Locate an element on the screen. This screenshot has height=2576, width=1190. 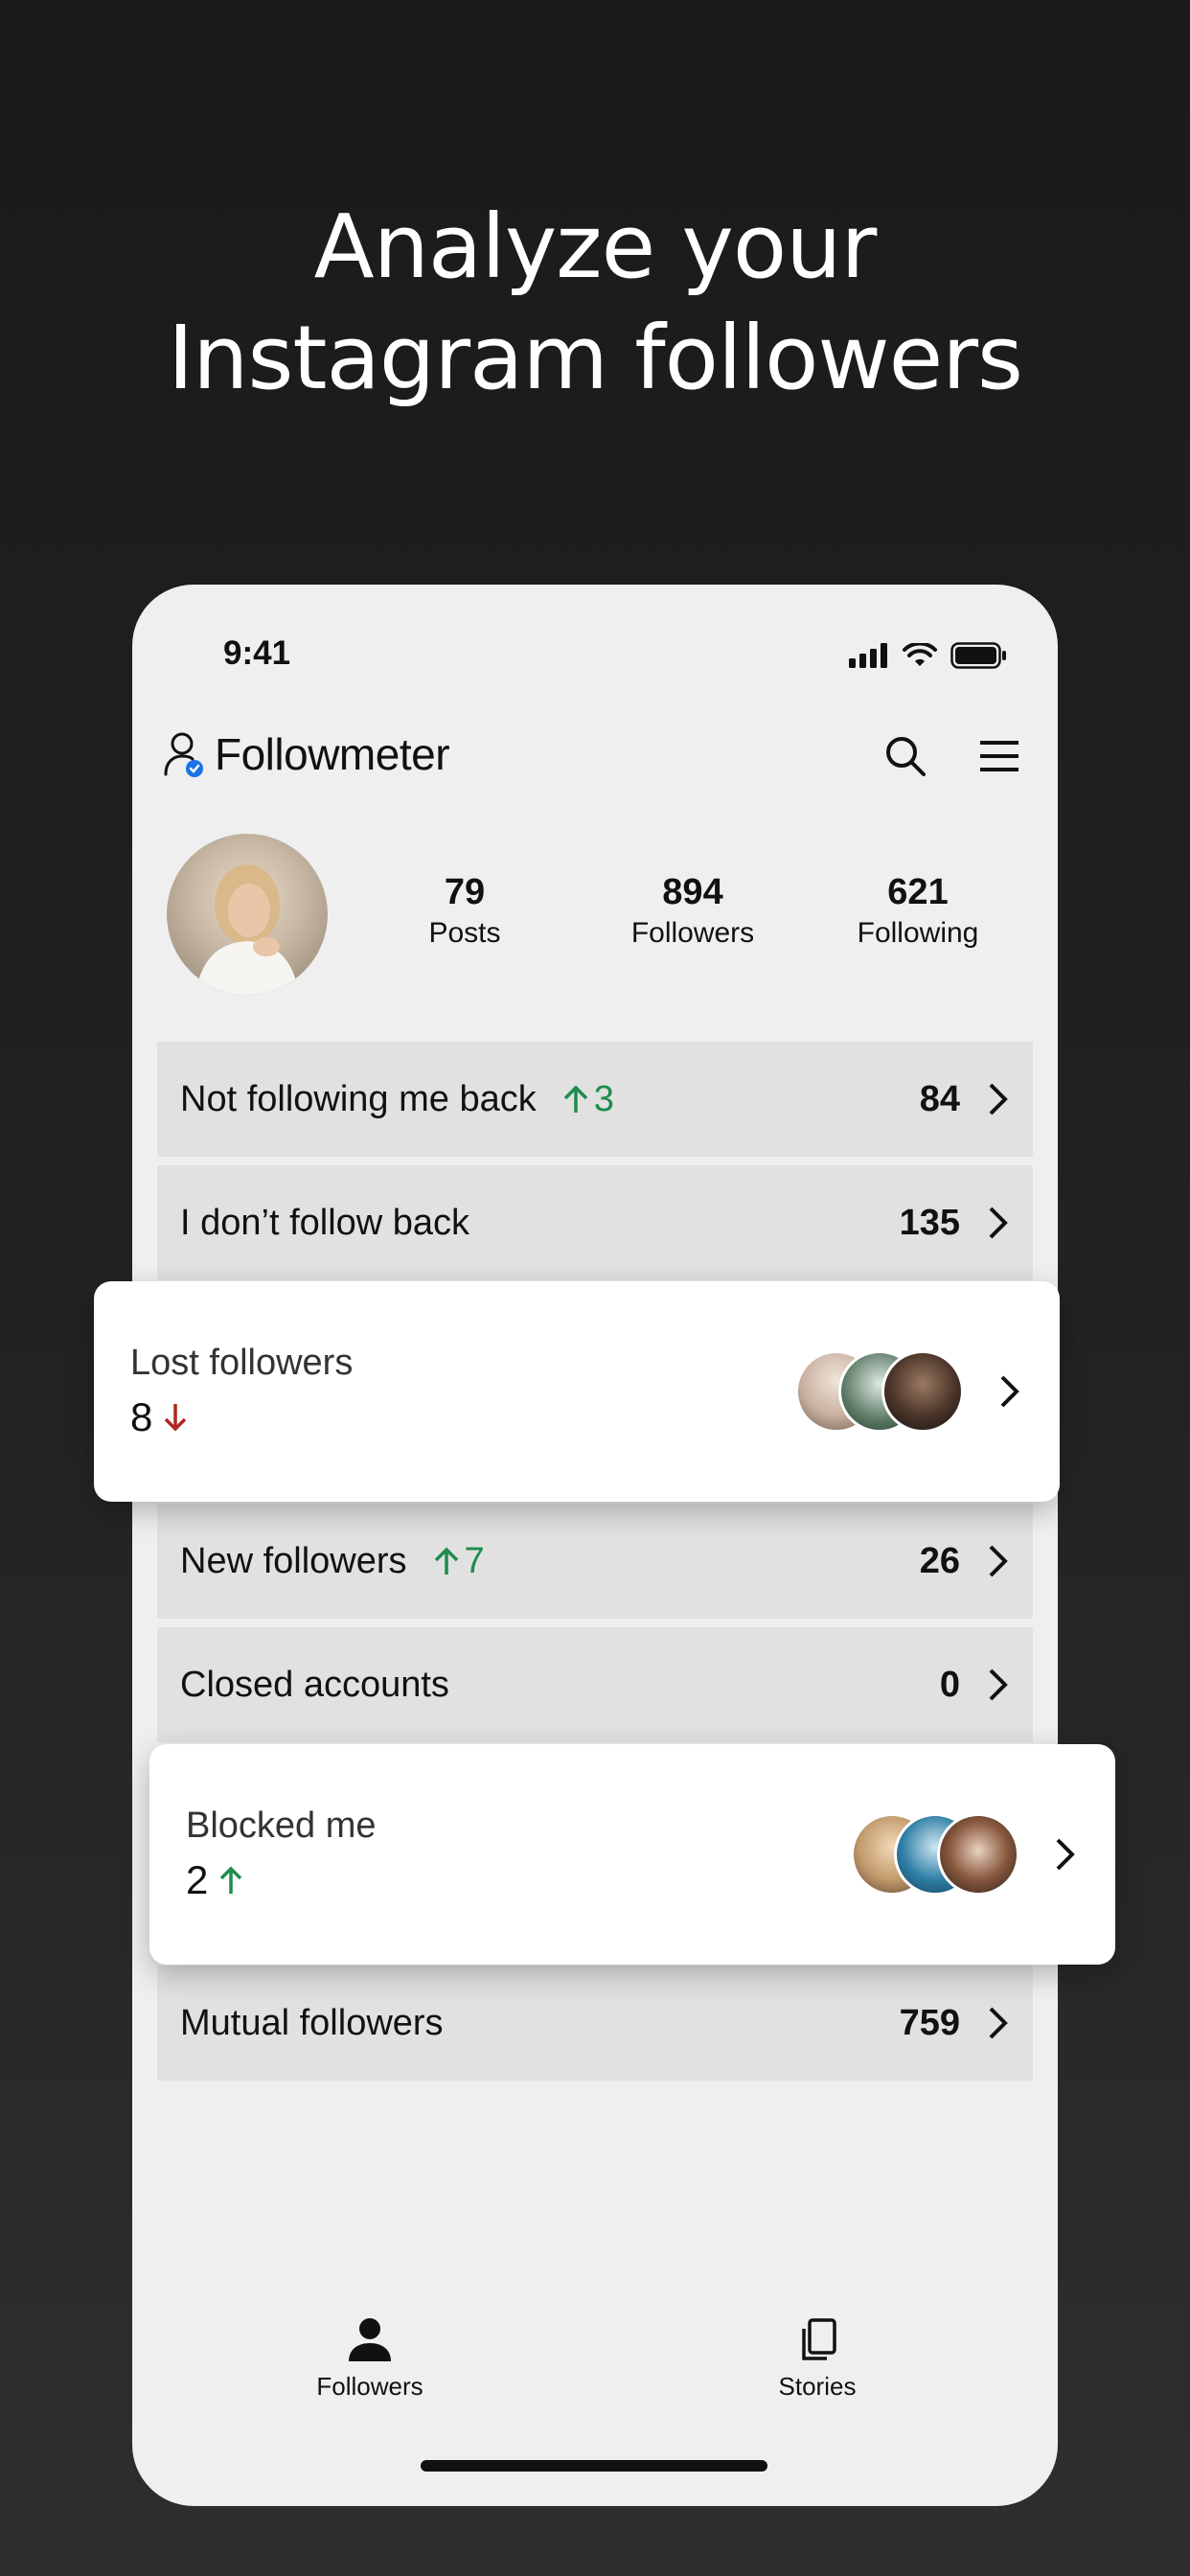
person-icon is located at coordinates (370, 2340).